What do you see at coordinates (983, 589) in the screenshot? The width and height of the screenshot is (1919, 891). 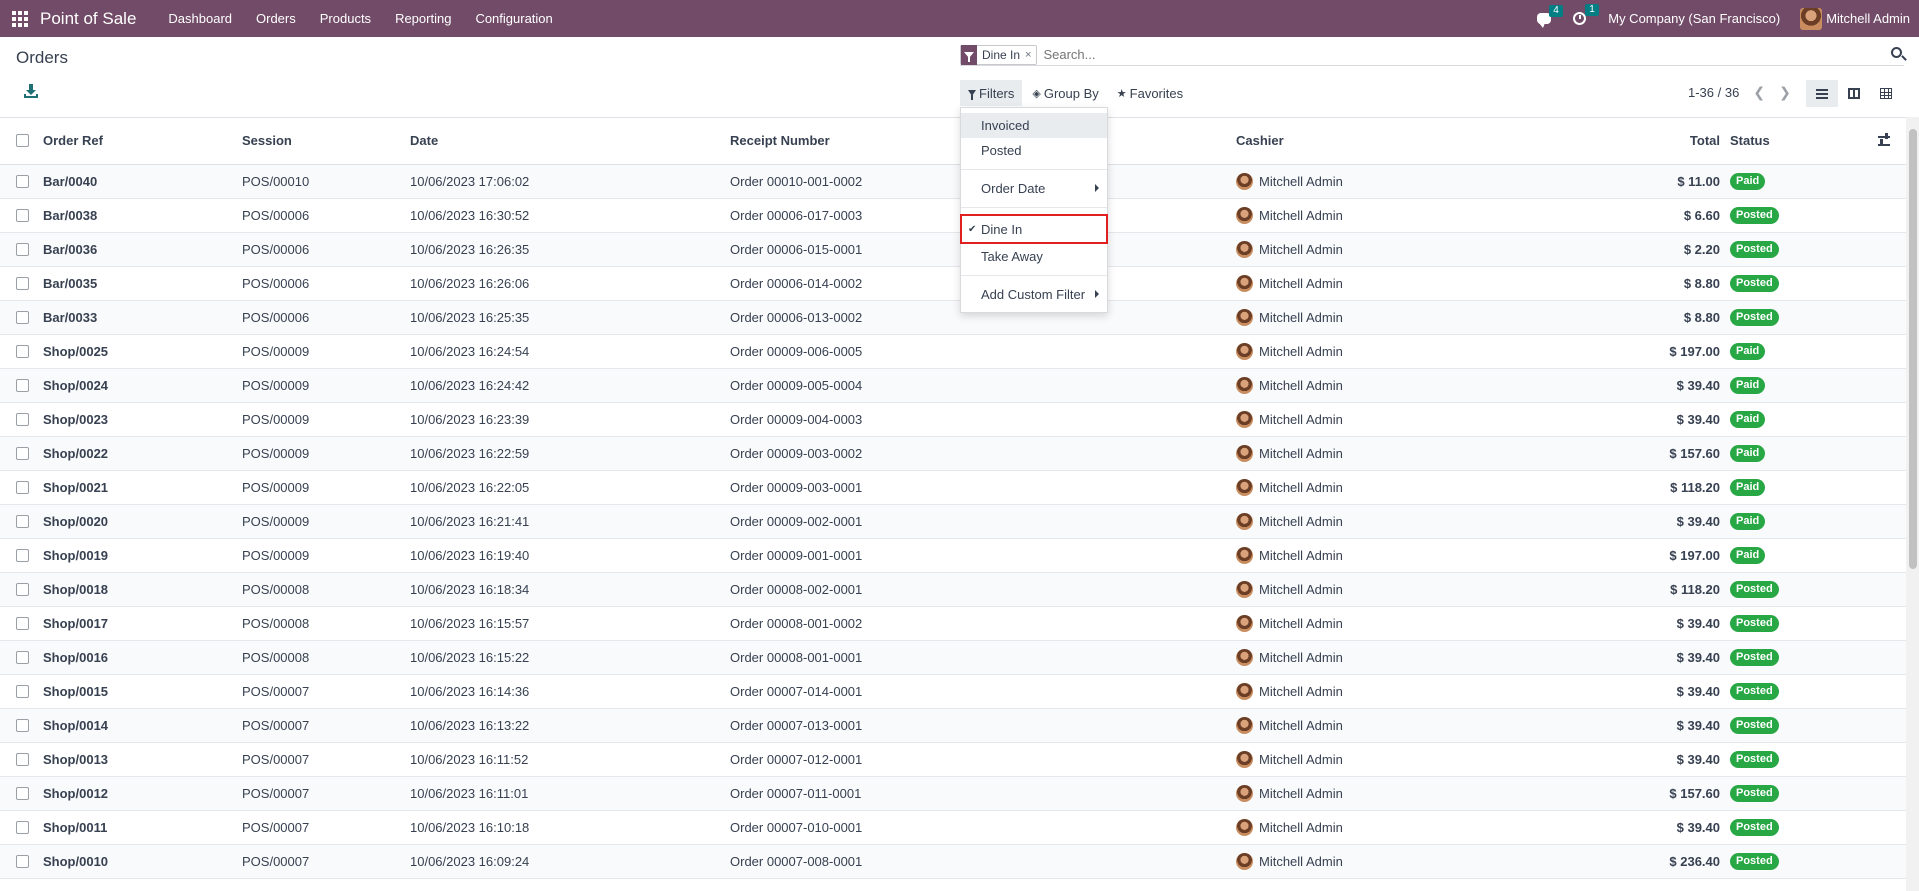 I see `receipt-cell: Order 00008-002-0001` at bounding box center [983, 589].